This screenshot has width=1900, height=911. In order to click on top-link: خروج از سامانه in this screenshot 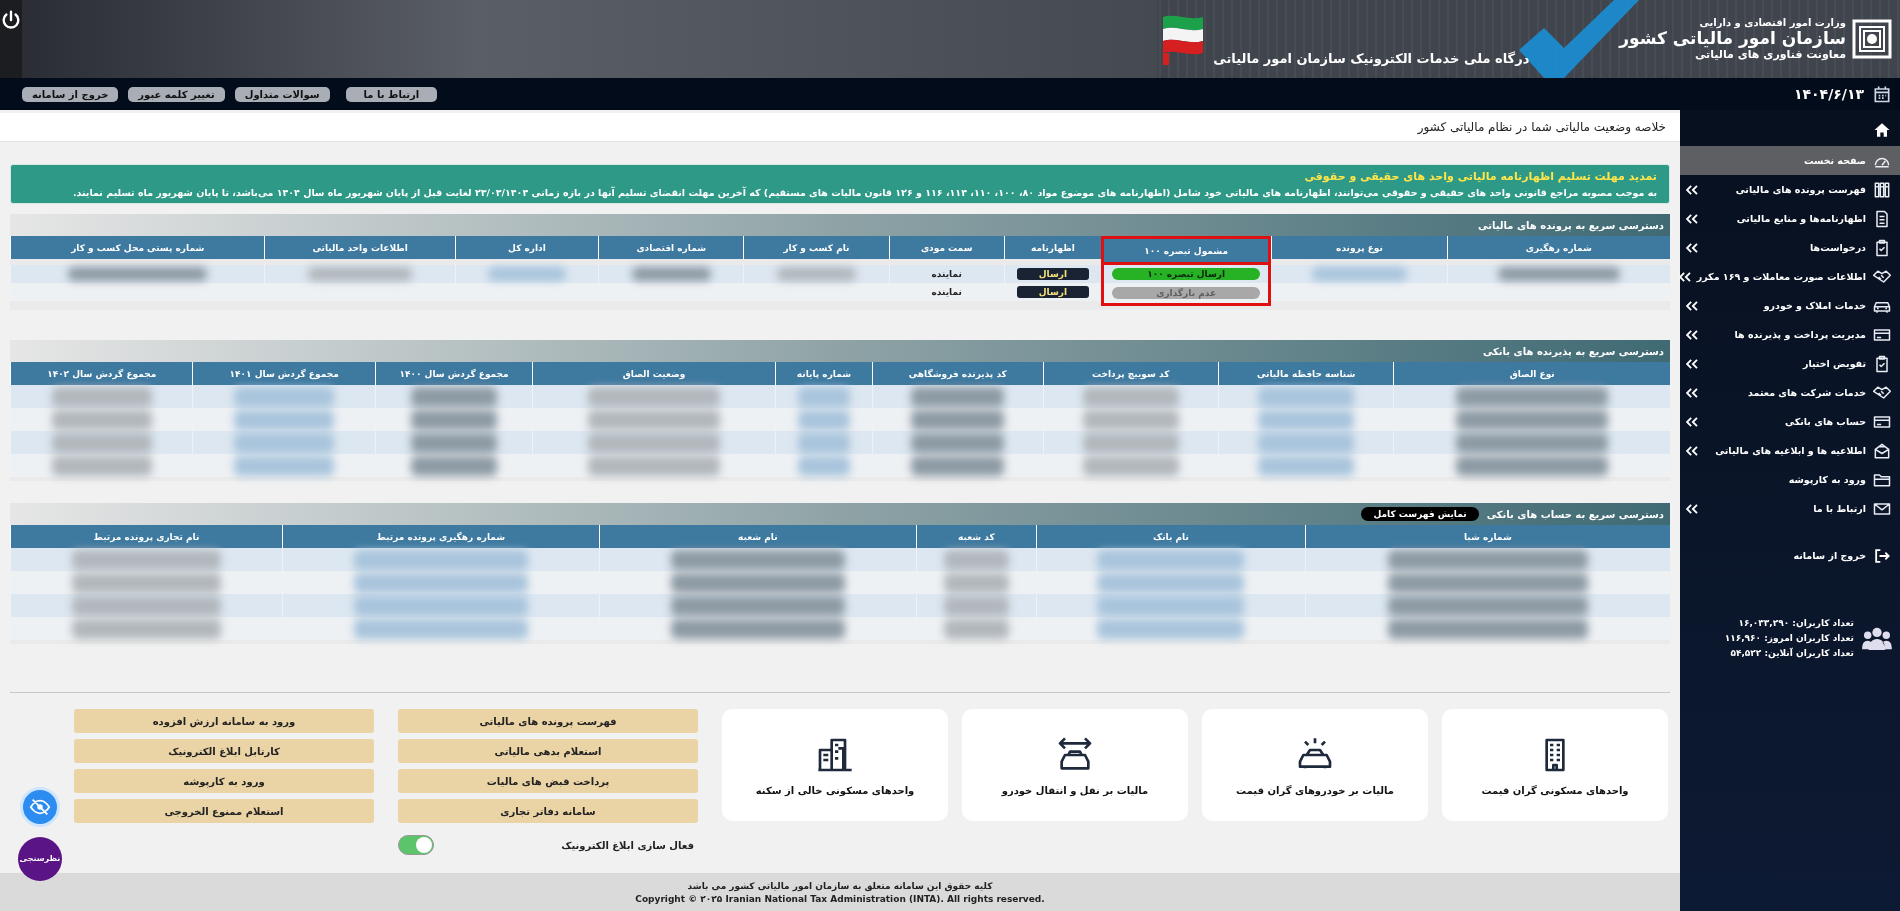, I will do `click(70, 94)`.